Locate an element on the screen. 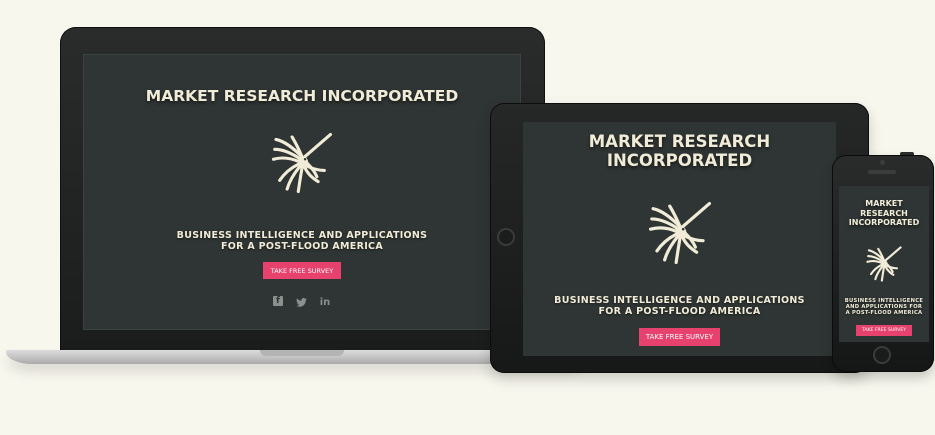  social-links: f in is located at coordinates (302, 302).